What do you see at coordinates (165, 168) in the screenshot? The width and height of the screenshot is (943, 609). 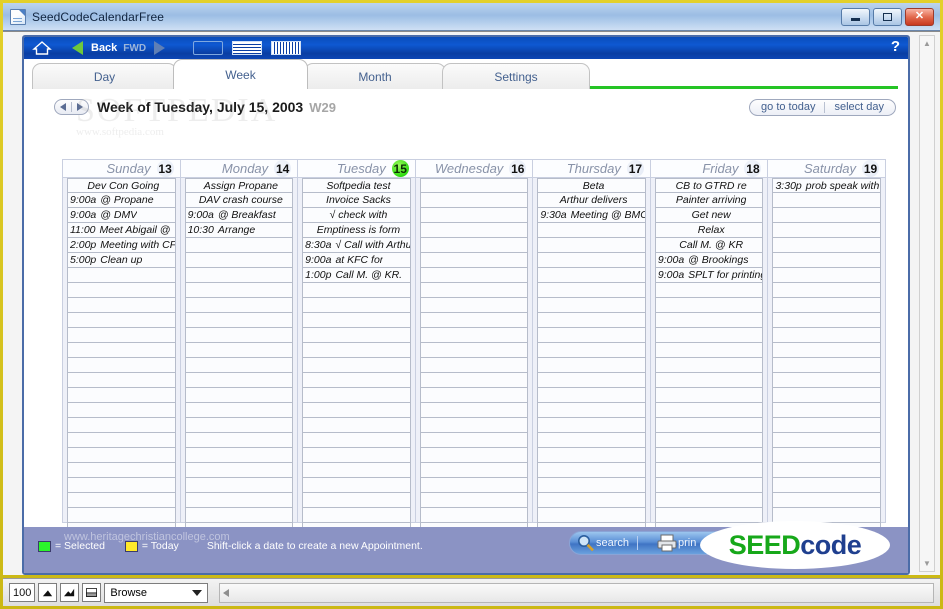 I see `day-number: 13` at bounding box center [165, 168].